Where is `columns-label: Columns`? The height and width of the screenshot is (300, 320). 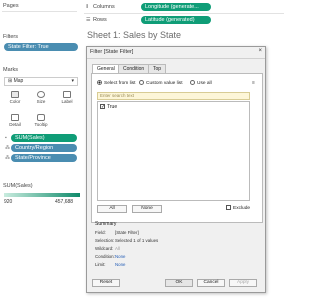 columns-label: Columns is located at coordinates (104, 7).